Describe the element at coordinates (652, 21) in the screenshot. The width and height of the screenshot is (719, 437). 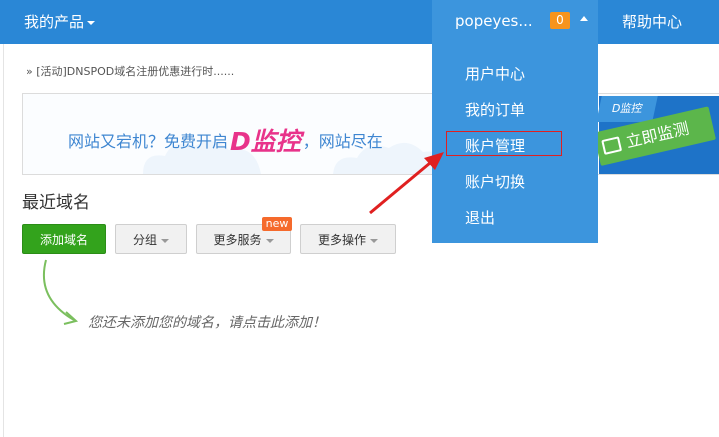
I see `help-center-link: 帮助中心` at that location.